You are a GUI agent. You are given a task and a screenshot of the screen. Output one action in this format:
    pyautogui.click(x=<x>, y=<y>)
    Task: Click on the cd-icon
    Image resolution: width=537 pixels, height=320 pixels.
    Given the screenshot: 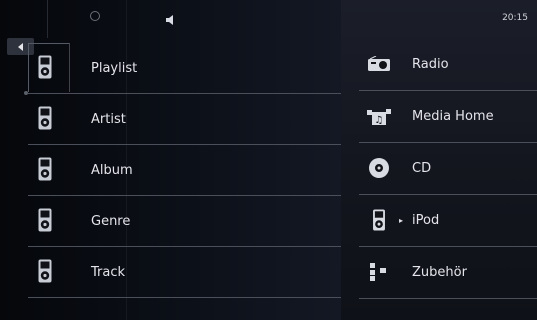 What is the action you would take?
    pyautogui.click(x=379, y=168)
    